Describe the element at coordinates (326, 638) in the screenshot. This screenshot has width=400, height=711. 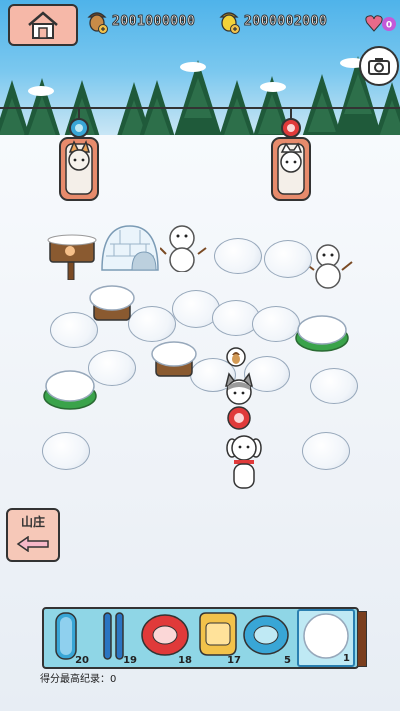
I see `inventory-slot-snowball: 1` at that location.